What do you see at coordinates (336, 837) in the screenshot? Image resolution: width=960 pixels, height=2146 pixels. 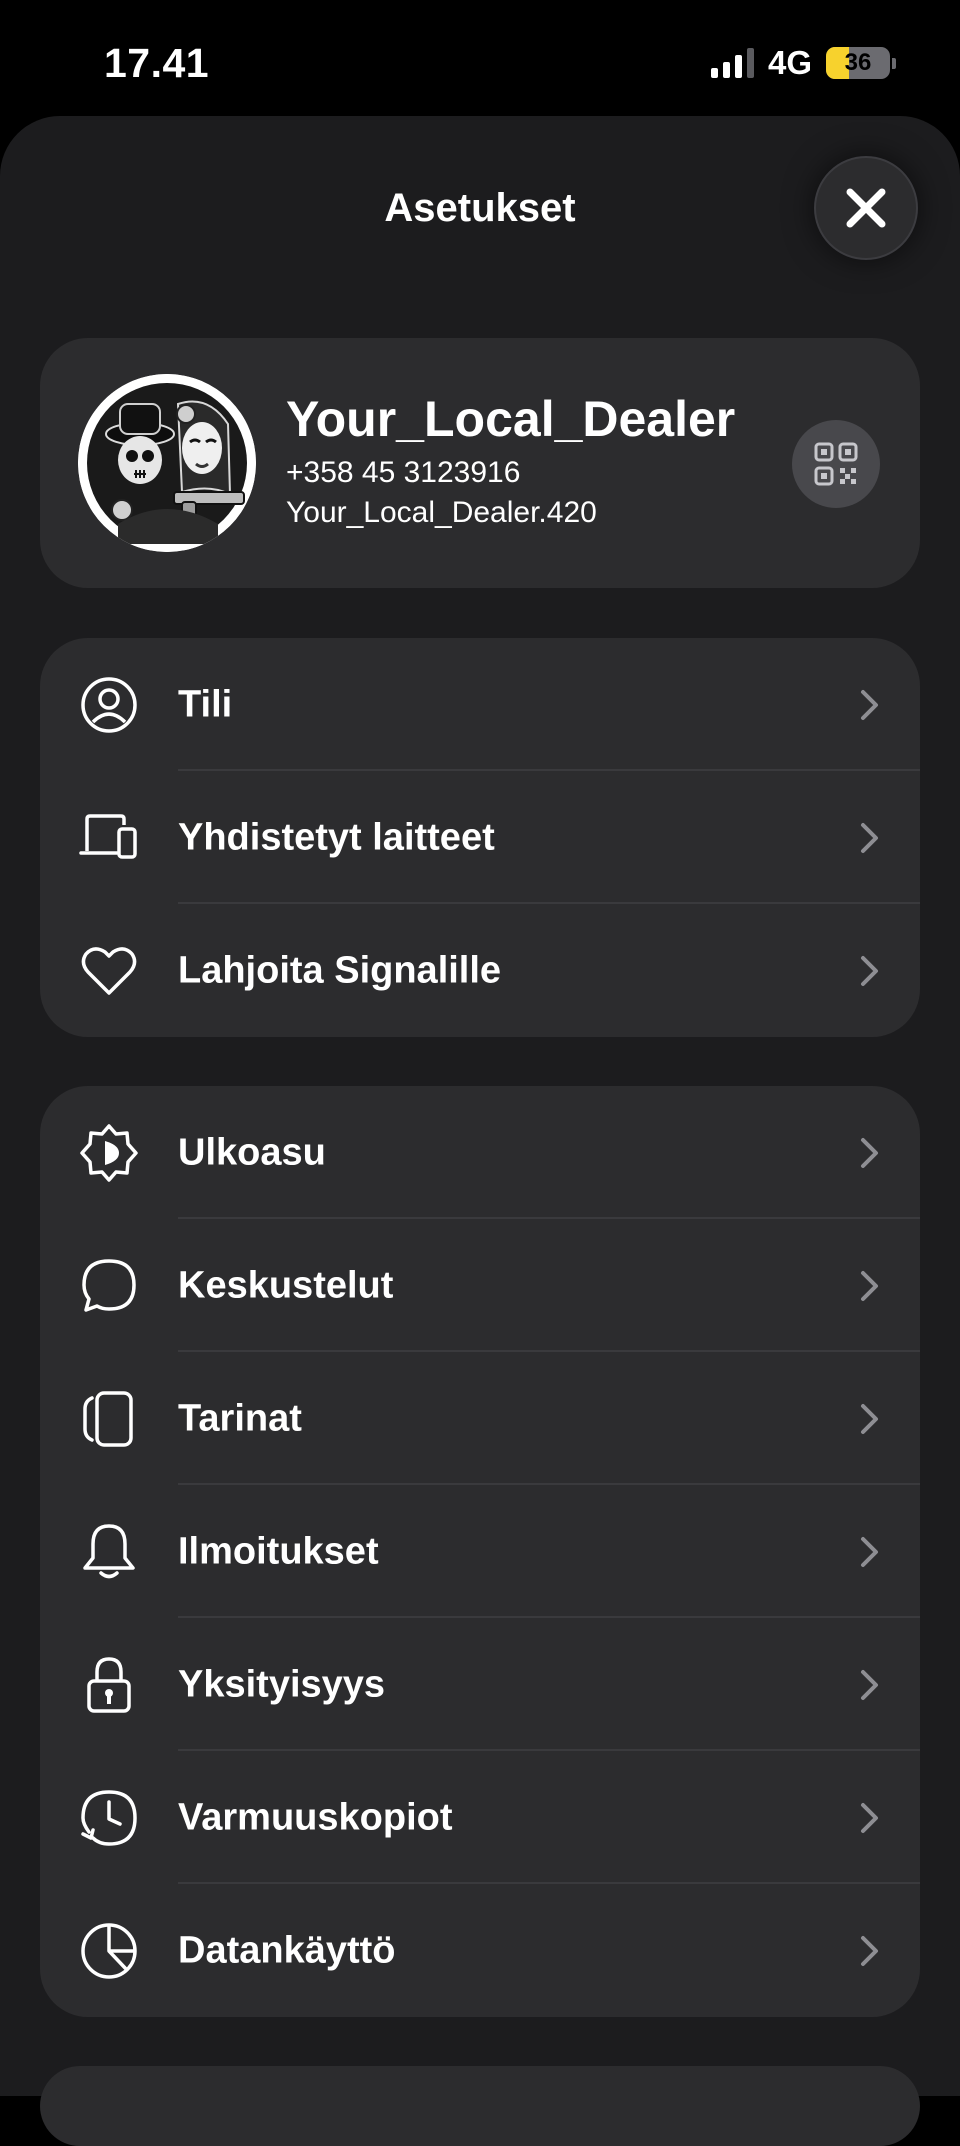 I see `settings-row-label: Yhdistetyt laitteet` at bounding box center [336, 837].